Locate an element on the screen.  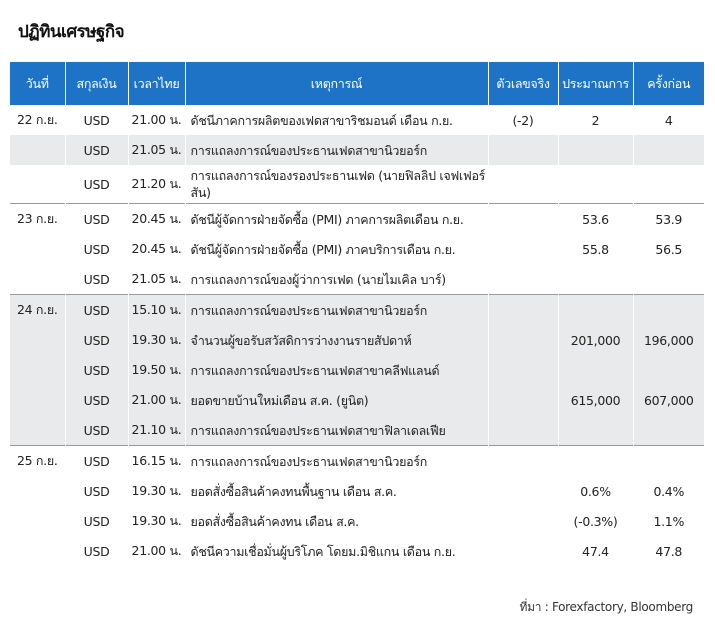
previous-cell: 1.1% is located at coordinates (668, 521).